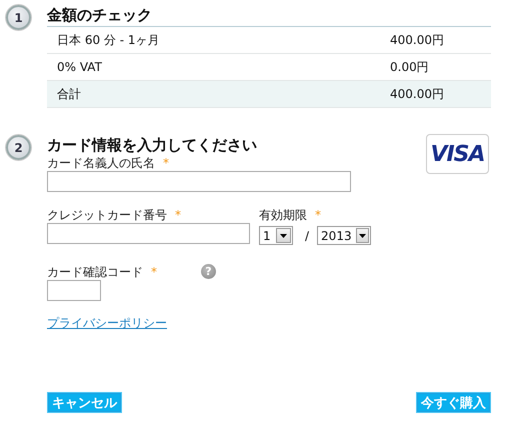 This screenshot has height=424, width=518. Describe the element at coordinates (148, 233) in the screenshot. I see `card-number-field` at that location.